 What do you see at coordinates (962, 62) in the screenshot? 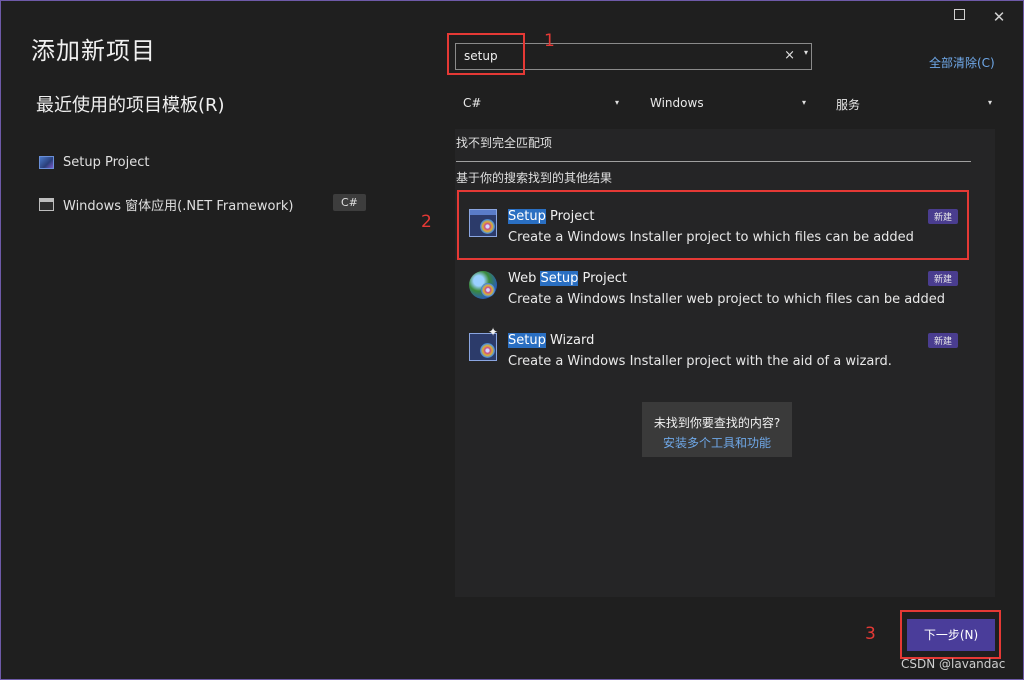
I see `clear-all-link: 全部清除(C)` at bounding box center [962, 62].